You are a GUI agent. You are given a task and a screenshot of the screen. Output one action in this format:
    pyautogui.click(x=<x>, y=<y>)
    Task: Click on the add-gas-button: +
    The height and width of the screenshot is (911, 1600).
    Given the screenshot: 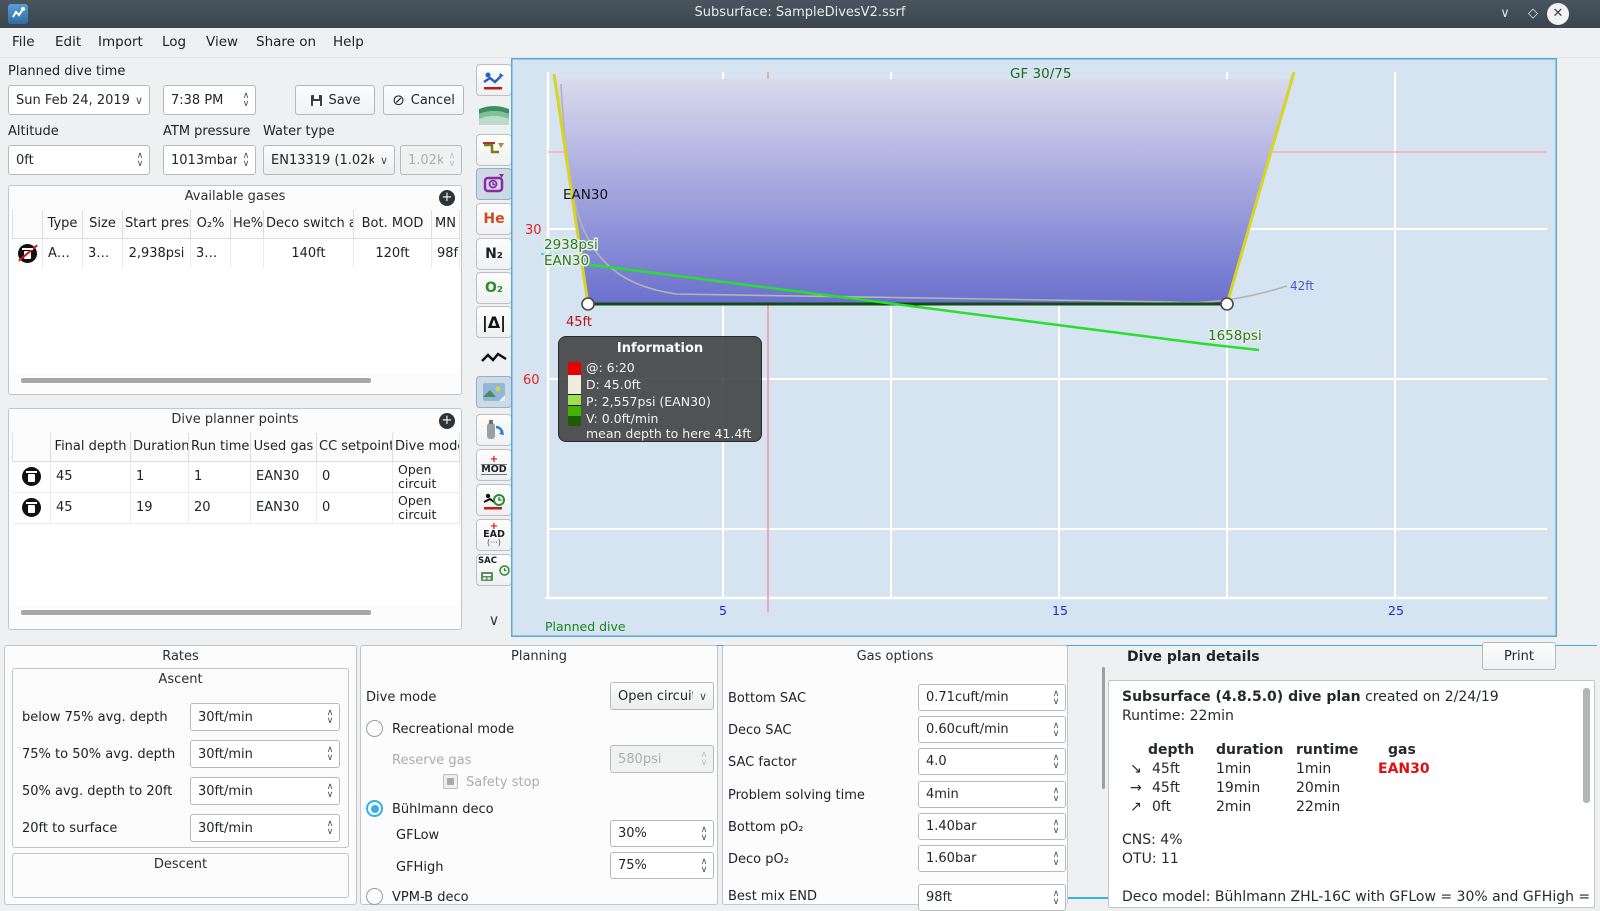 What is the action you would take?
    pyautogui.click(x=447, y=198)
    